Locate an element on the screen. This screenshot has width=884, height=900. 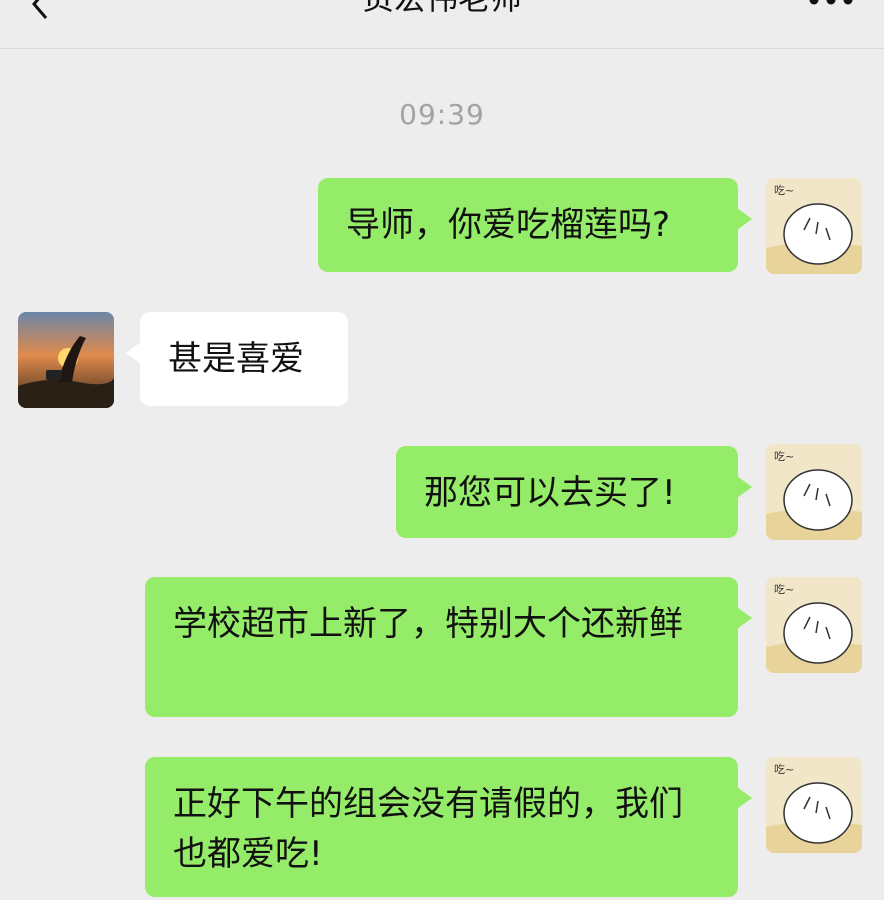
teacher-avatar is located at coordinates (66, 360).